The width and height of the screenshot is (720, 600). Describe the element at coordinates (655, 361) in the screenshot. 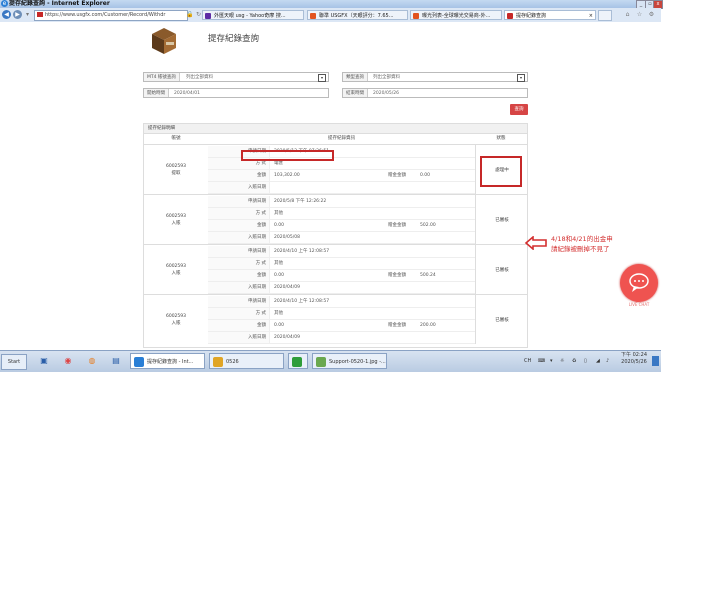

I see `show-desktop-button` at that location.